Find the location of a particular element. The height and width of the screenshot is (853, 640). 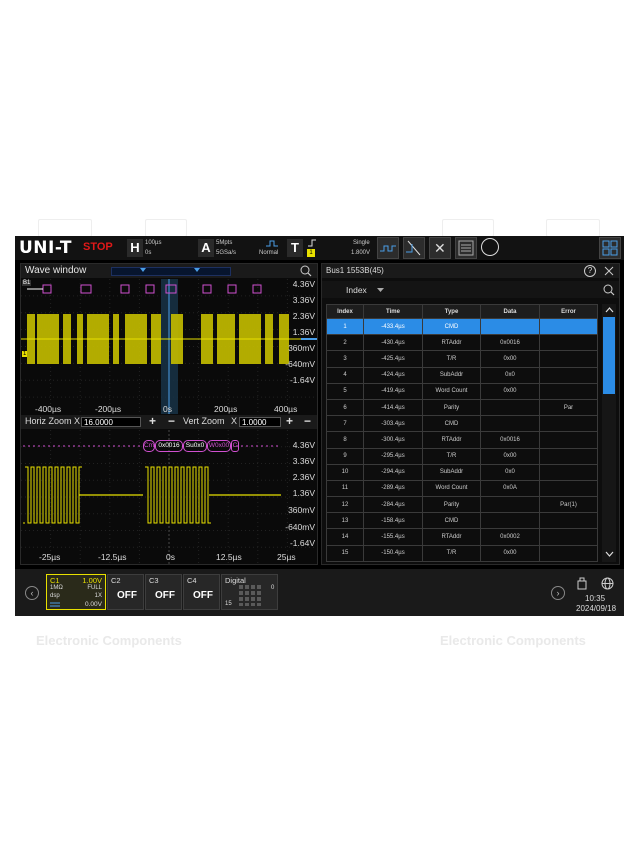

close-icon is located at coordinates (609, 271).